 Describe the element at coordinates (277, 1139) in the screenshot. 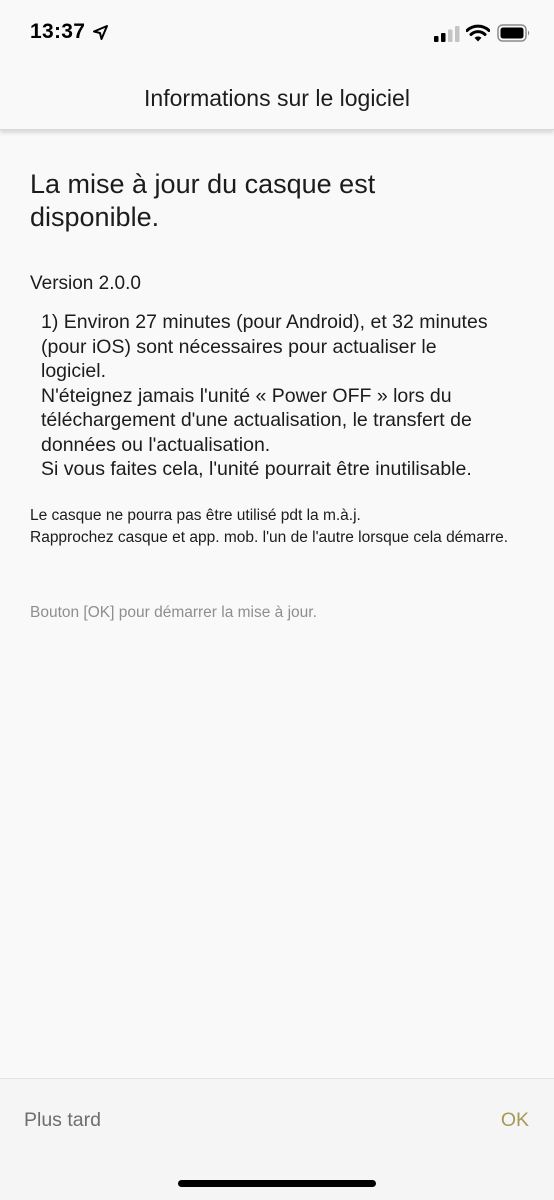

I see `action-bar: Plus tard OK` at that location.